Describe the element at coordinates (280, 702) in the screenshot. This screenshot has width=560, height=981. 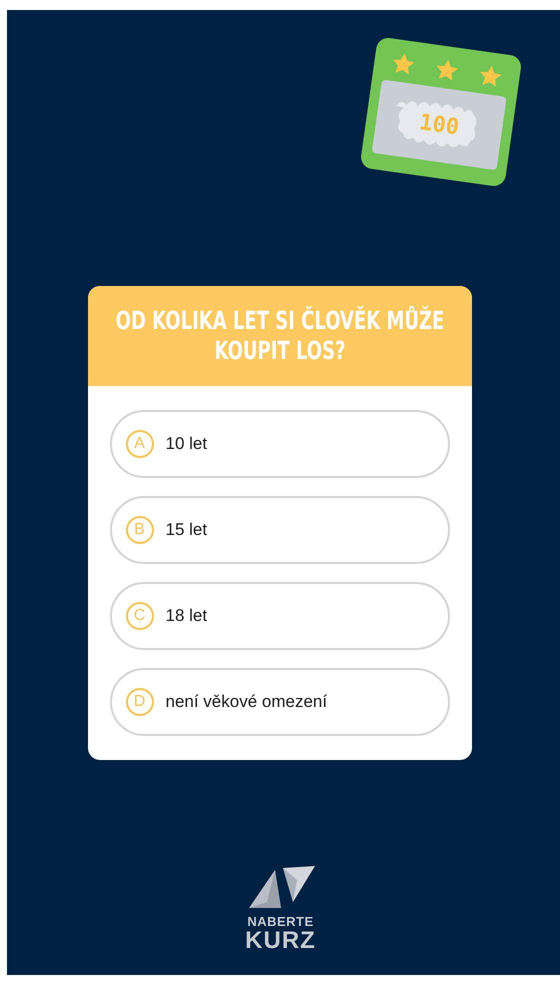
I see `answer-option: D není věkové omezení` at that location.